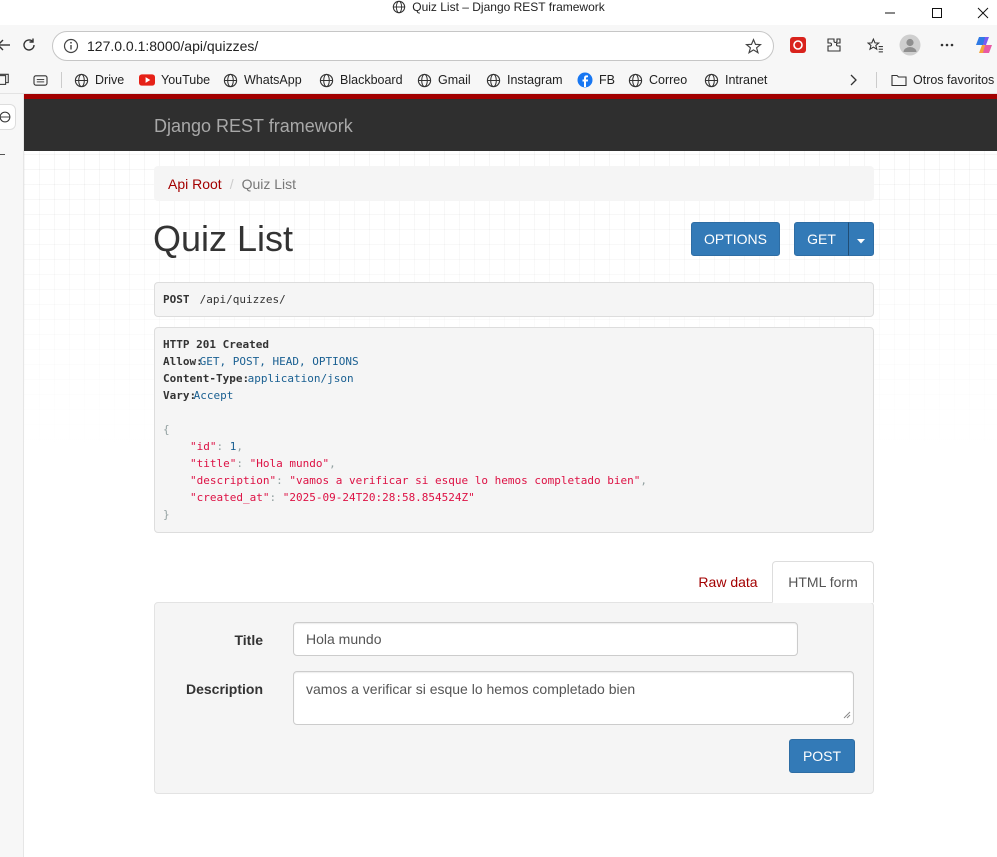 This screenshot has width=997, height=857. I want to click on title-input-value: Hola mundo, so click(344, 639).